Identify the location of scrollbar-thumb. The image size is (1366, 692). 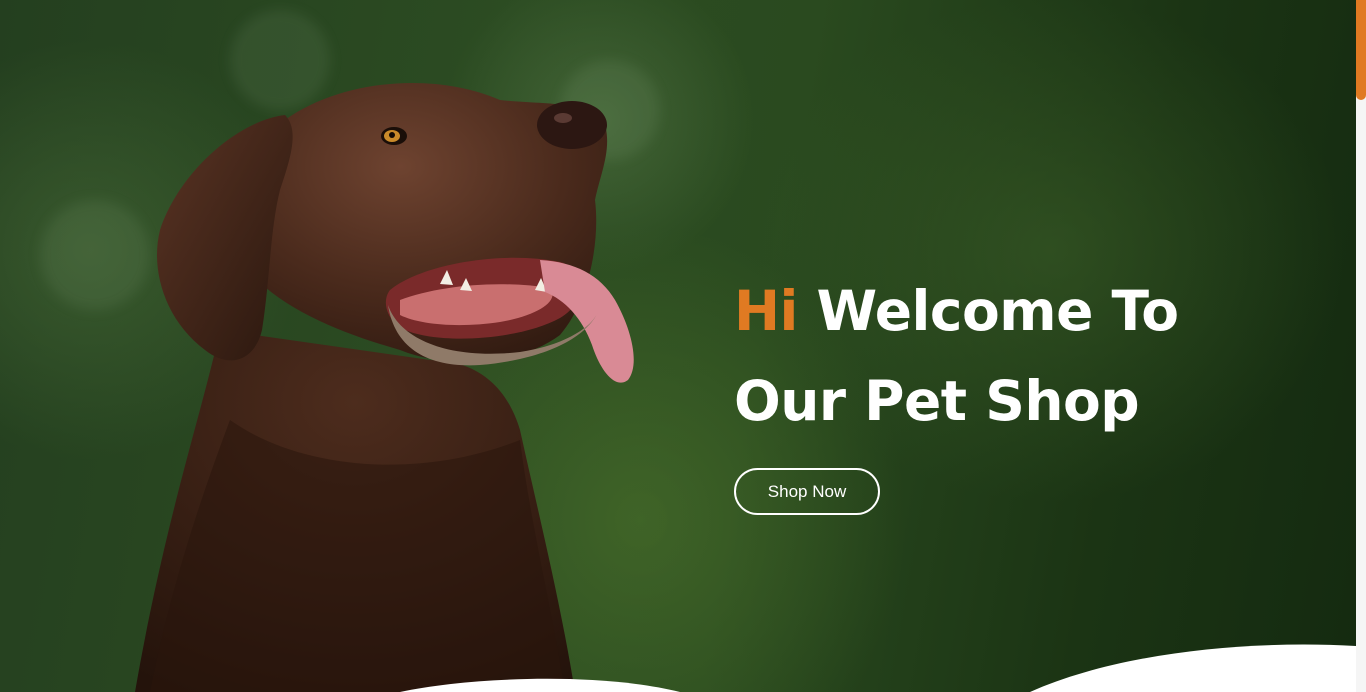
(1361, 50).